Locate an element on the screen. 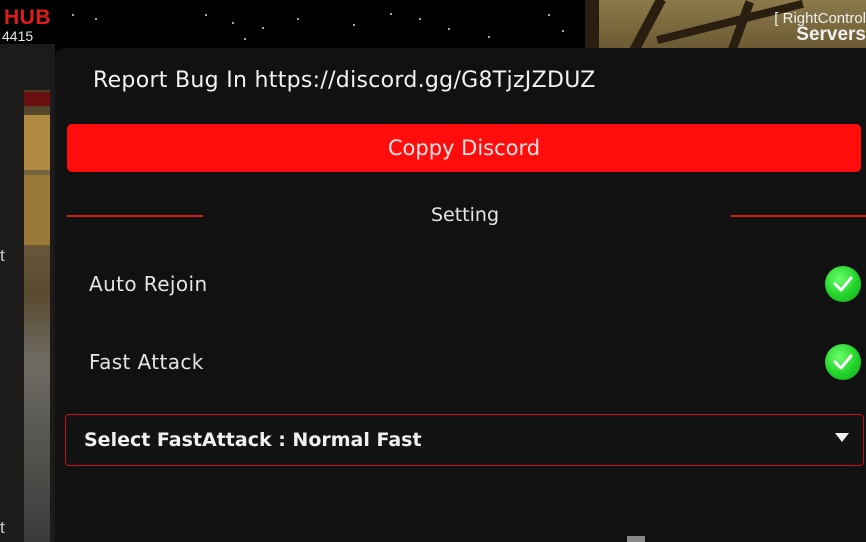 The width and height of the screenshot is (866, 542). dropdown-label: Select FastAttack : Normal Fast is located at coordinates (253, 440).